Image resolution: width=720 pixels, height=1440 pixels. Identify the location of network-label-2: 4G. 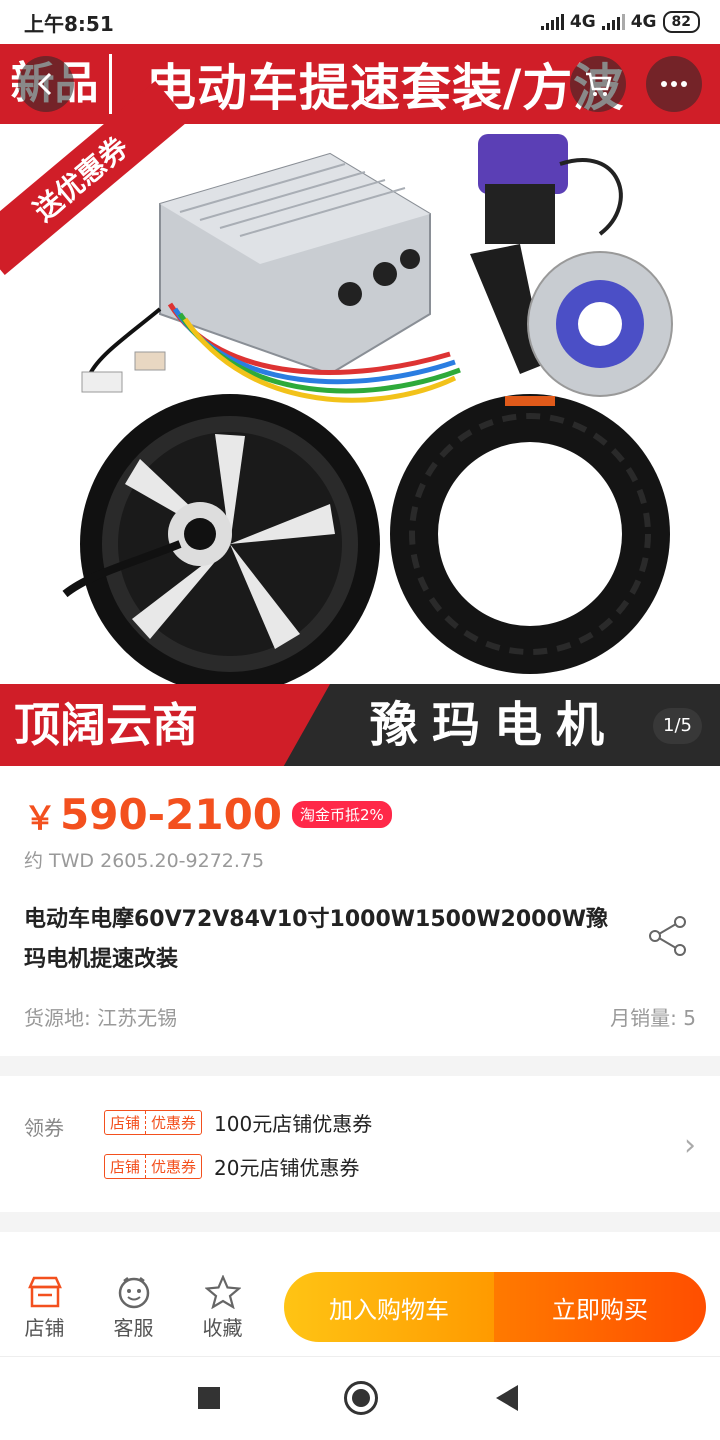
(643, 22).